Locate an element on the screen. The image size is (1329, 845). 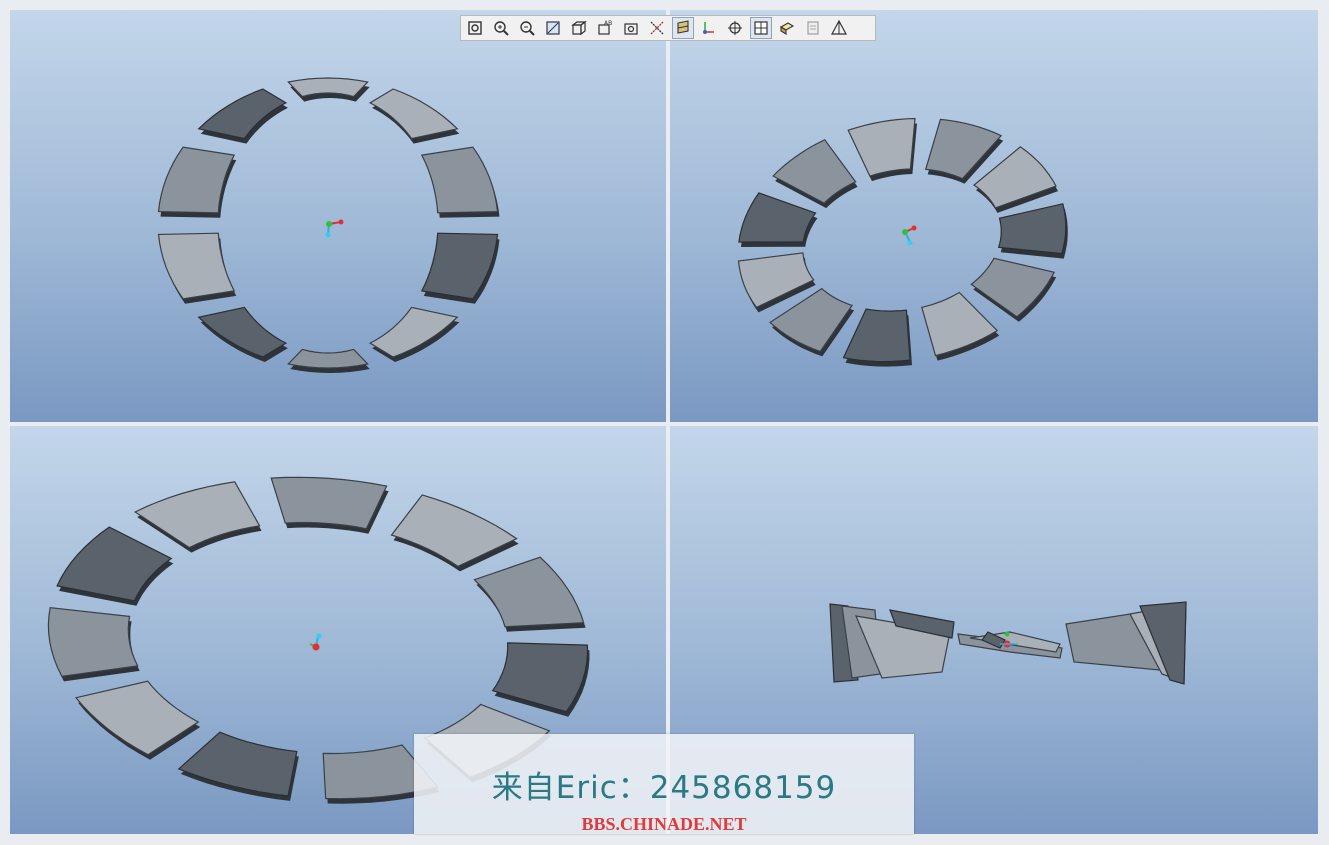
annotation-display-icon: AB is located at coordinates (605, 27).